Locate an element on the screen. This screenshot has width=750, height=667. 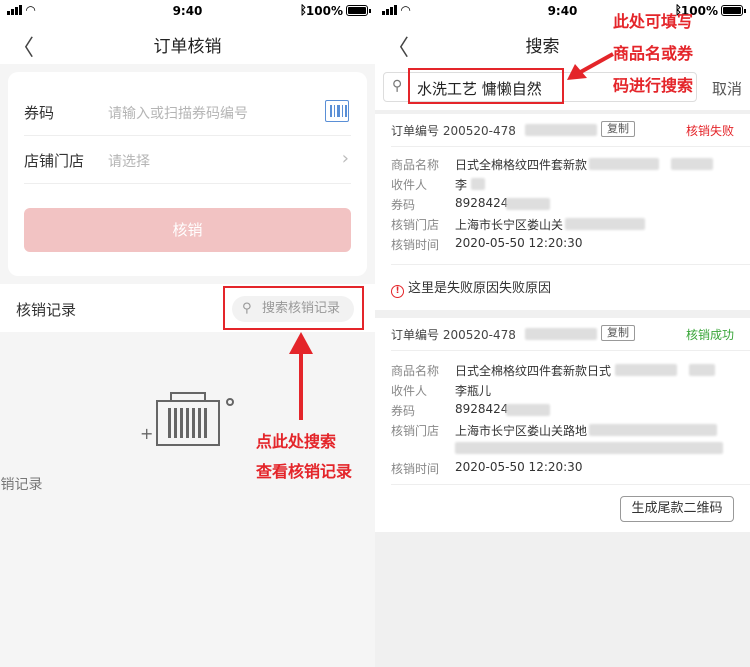
verify-form-card: 券码 请输入或扫描券码编号 店铺门店 请选择 › 核销 is located at coordinates (187, 174).